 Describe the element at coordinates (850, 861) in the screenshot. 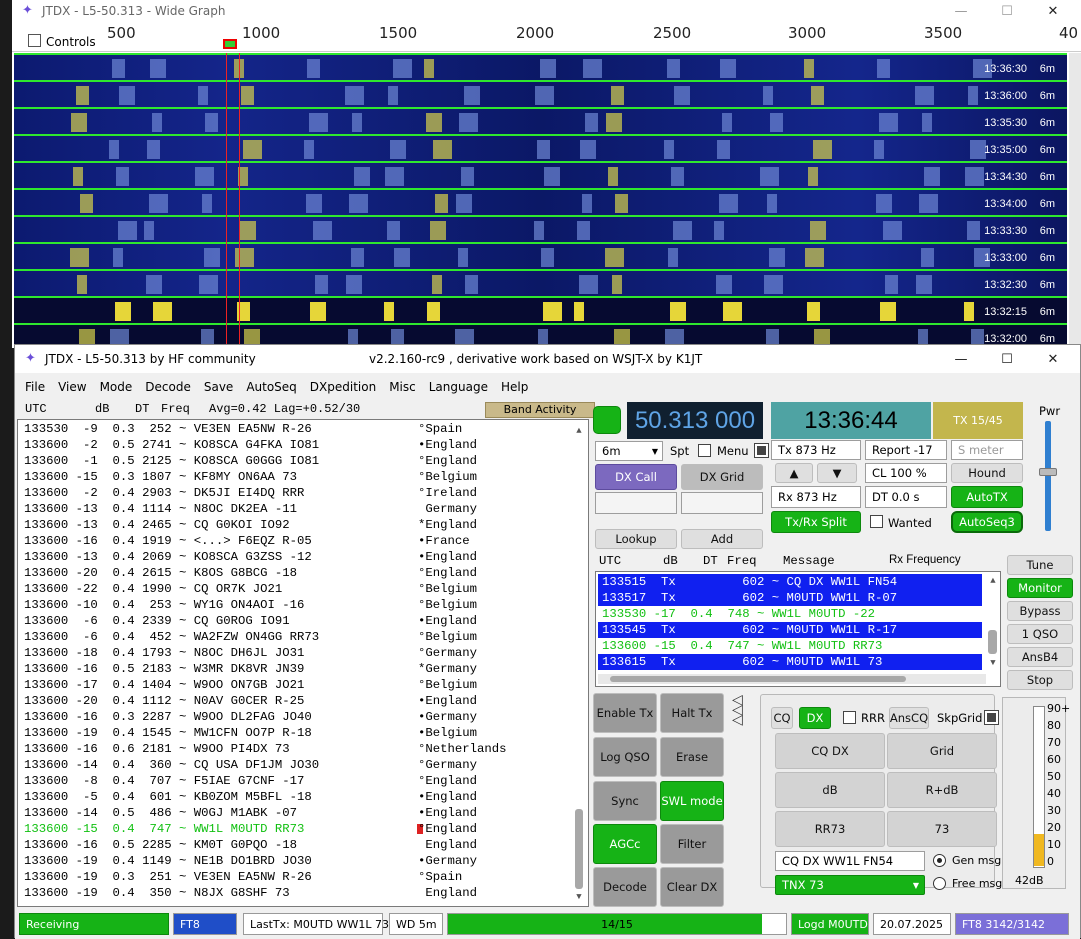

I see `generated-message-field: CQ DX WW1L FN54` at that location.